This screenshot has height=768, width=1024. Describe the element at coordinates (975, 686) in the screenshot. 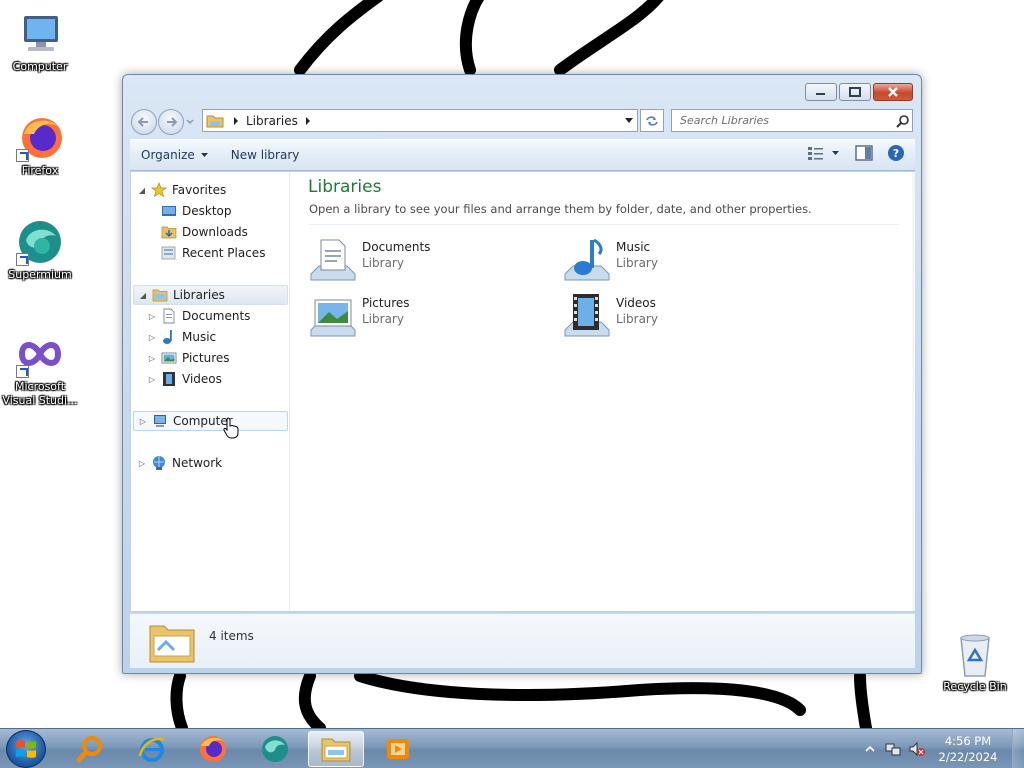

I see `desktop-icon-label: Recycle Bin` at that location.